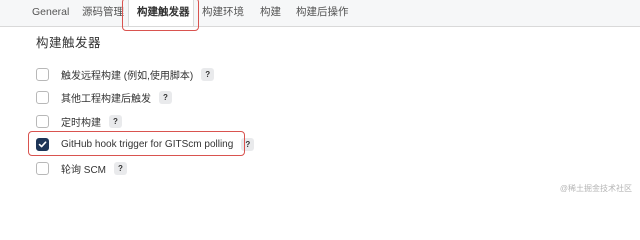 The height and width of the screenshot is (240, 640). Describe the element at coordinates (270, 13) in the screenshot. I see `tab-build: 构建` at that location.